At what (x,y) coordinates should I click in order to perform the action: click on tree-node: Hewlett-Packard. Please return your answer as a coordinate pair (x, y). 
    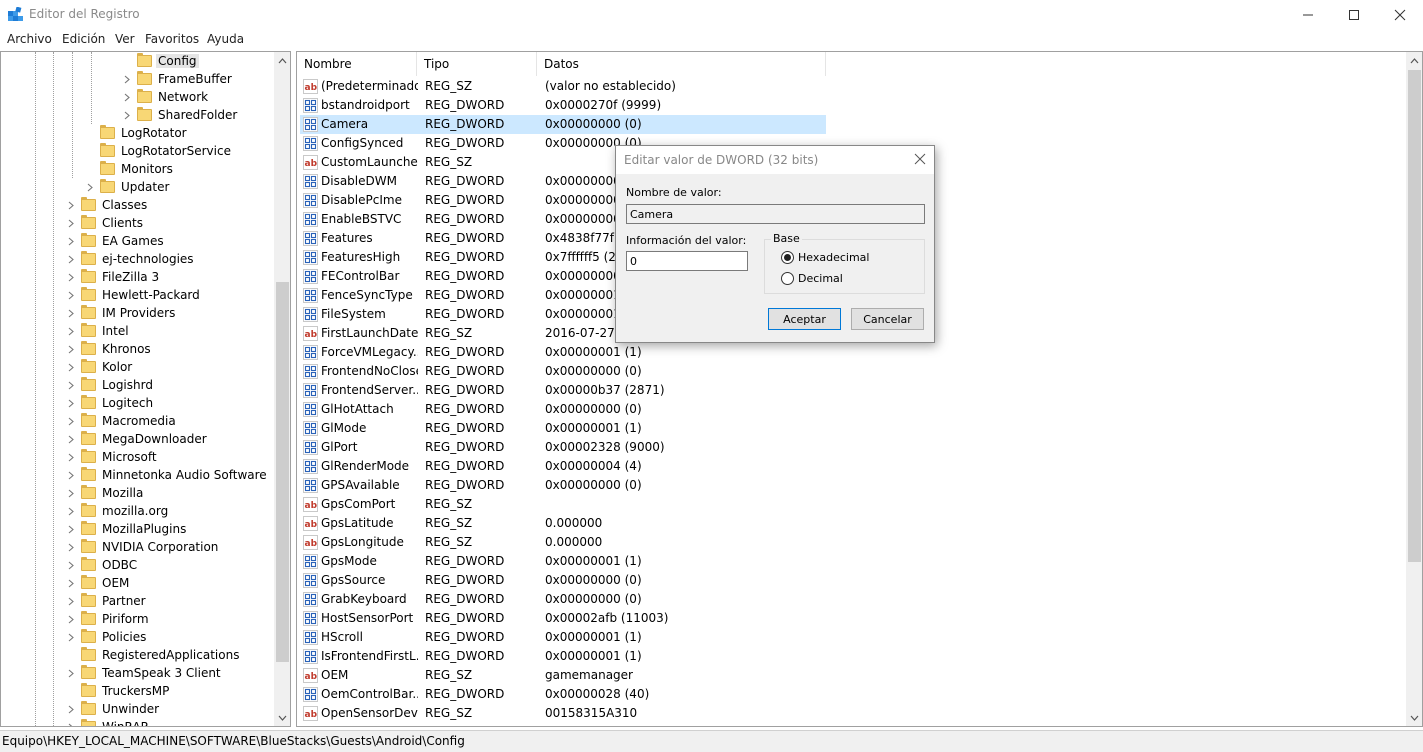
    Looking at the image, I should click on (134, 295).